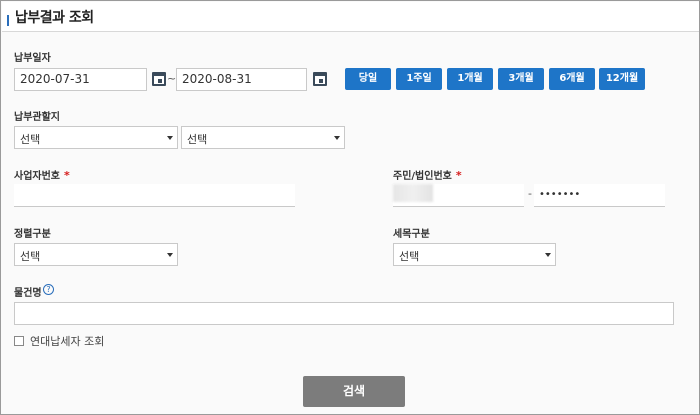 The width and height of the screenshot is (700, 415). I want to click on jurisdiction-select-2: 선택, so click(263, 137).